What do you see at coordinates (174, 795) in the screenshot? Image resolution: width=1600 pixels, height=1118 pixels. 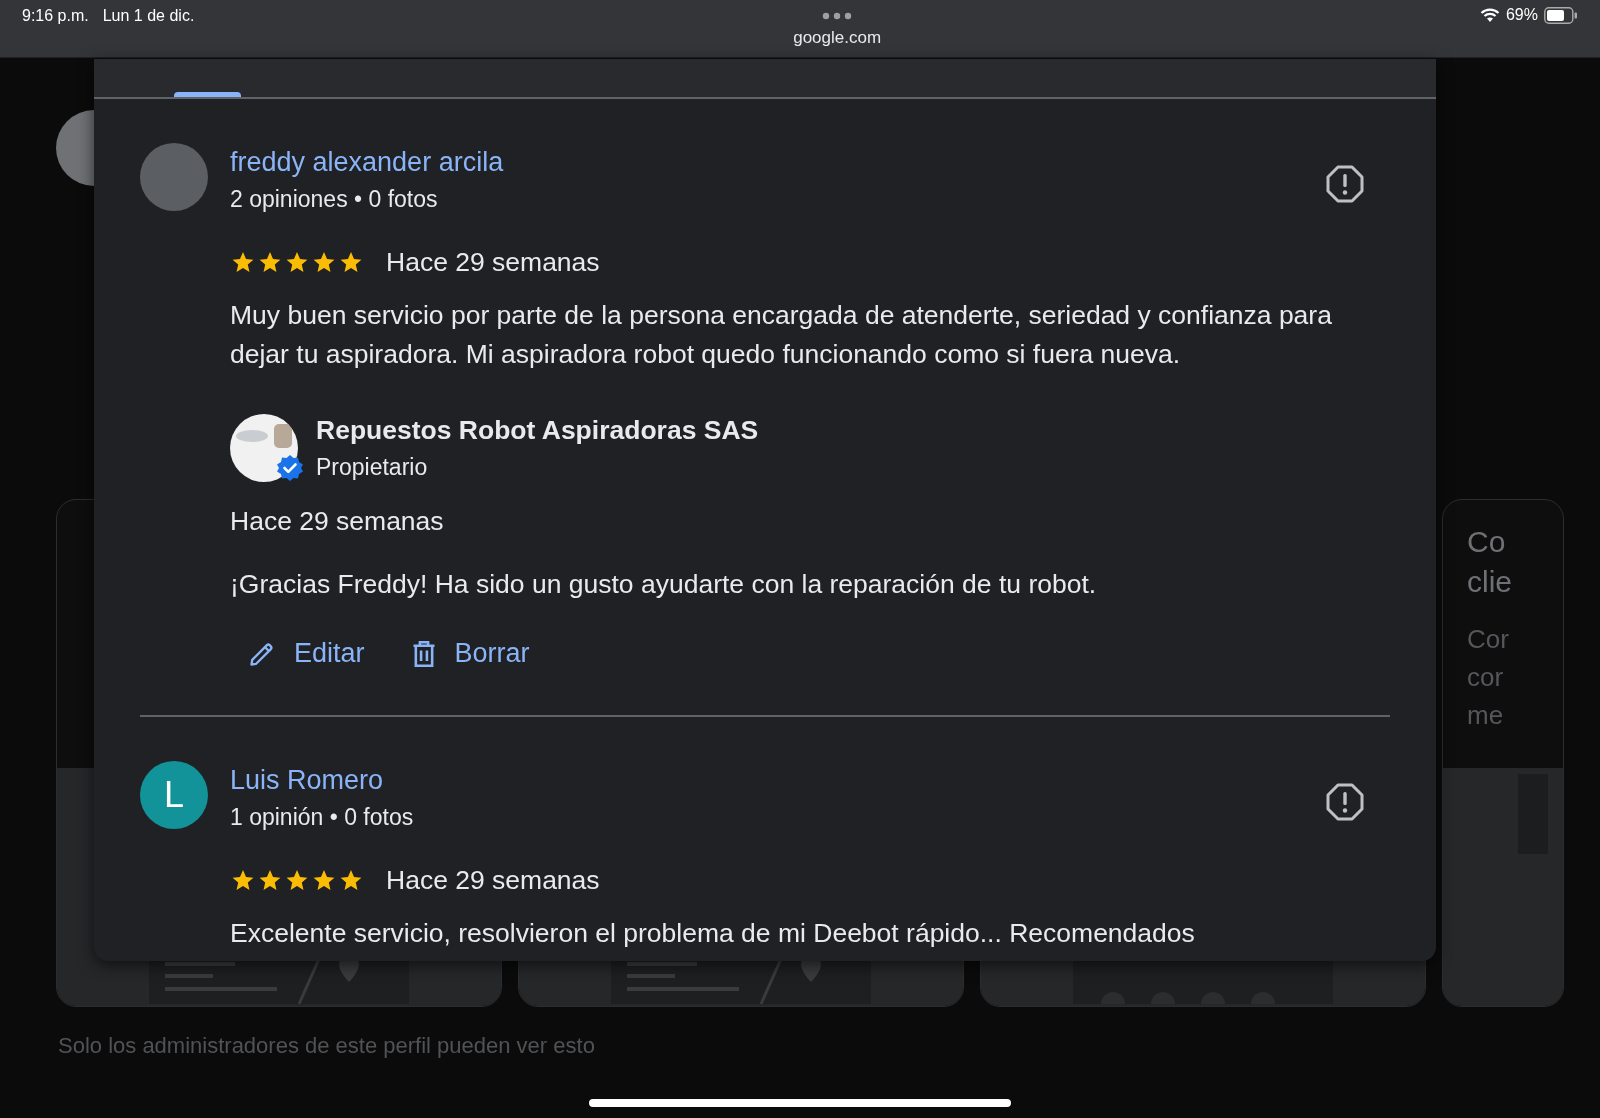 I see `letter-avatar: L` at bounding box center [174, 795].